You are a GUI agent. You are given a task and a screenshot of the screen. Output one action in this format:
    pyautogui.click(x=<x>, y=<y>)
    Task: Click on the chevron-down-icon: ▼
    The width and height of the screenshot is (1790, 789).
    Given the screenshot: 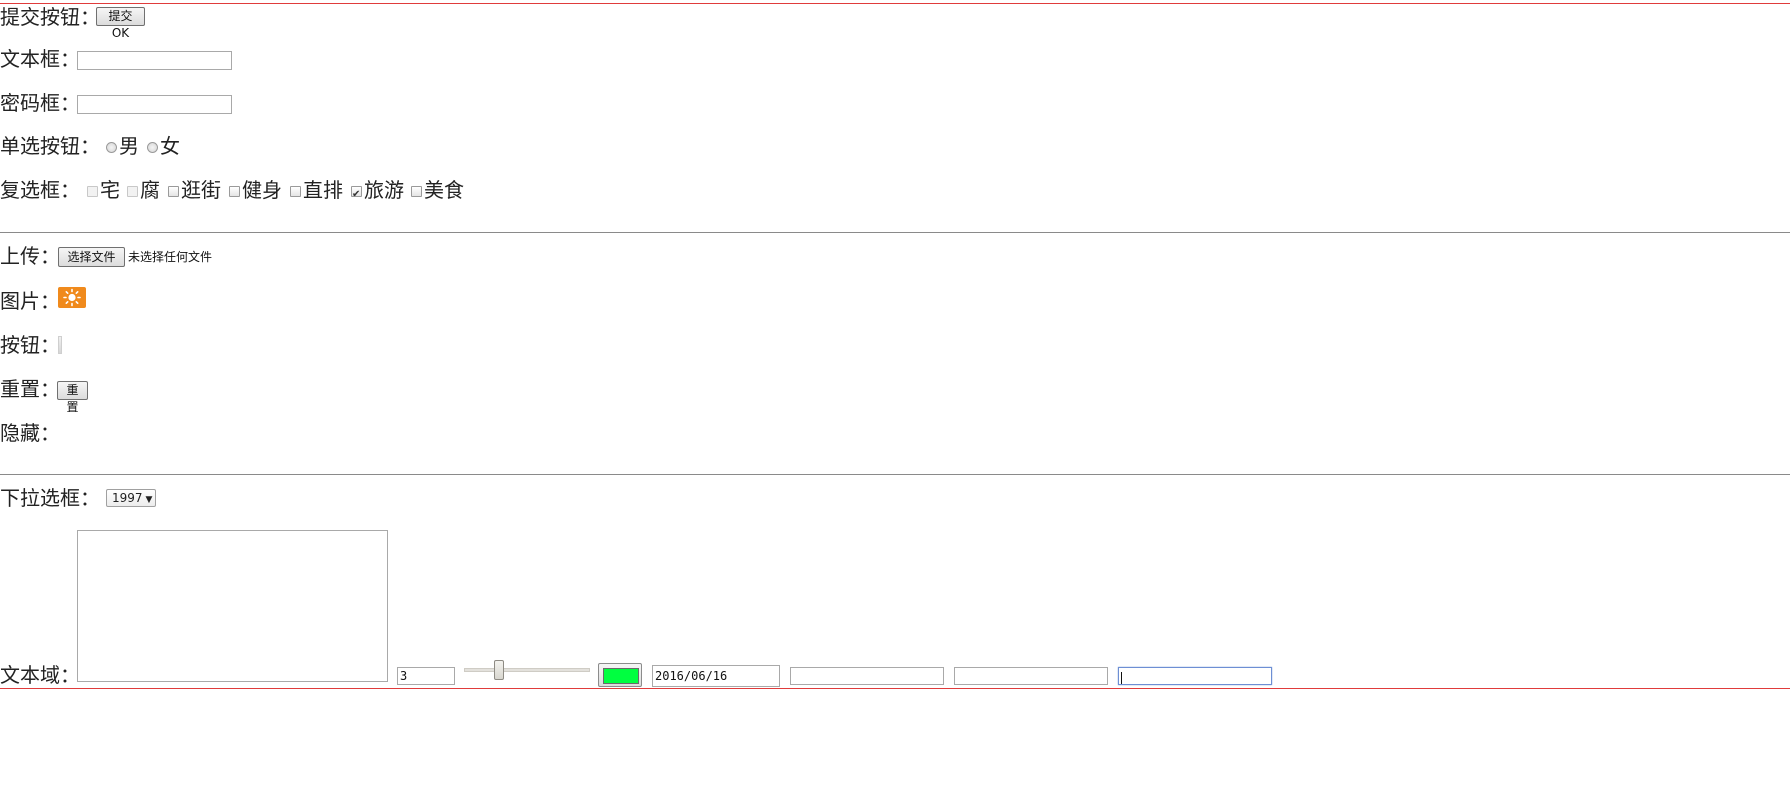 What is the action you would take?
    pyautogui.click(x=149, y=500)
    